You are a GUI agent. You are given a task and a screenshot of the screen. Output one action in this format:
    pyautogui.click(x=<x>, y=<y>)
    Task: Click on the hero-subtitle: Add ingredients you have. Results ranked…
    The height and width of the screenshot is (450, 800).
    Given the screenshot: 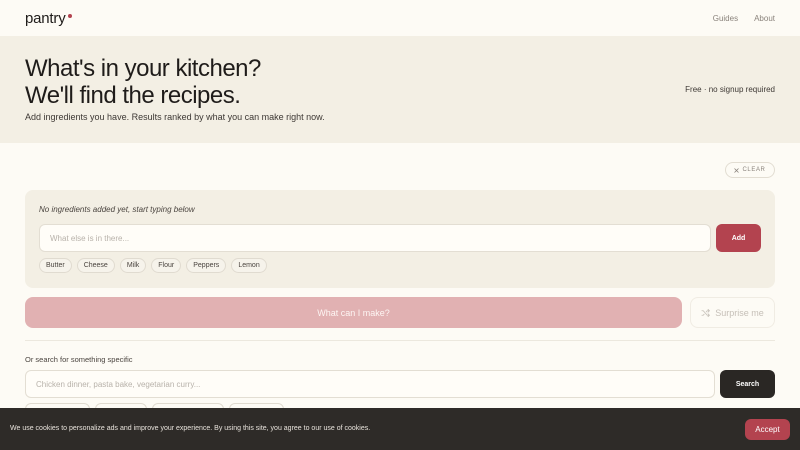 What is the action you would take?
    pyautogui.click(x=175, y=117)
    